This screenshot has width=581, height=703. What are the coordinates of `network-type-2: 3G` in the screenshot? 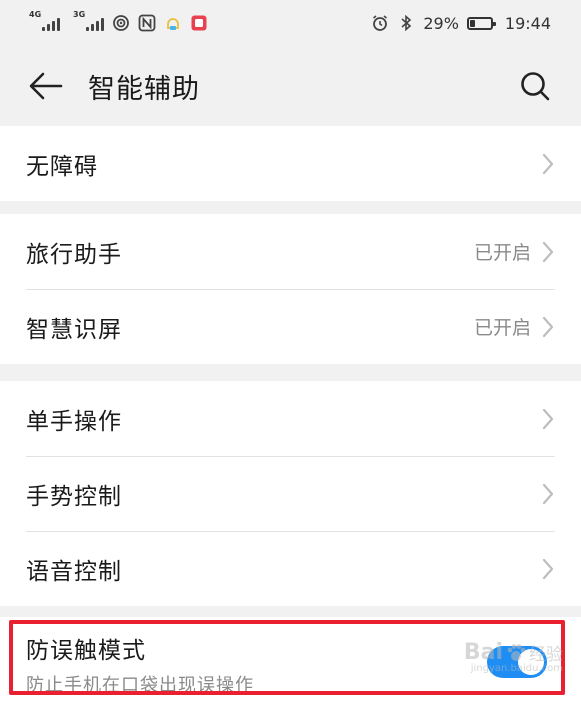 It's located at (79, 14).